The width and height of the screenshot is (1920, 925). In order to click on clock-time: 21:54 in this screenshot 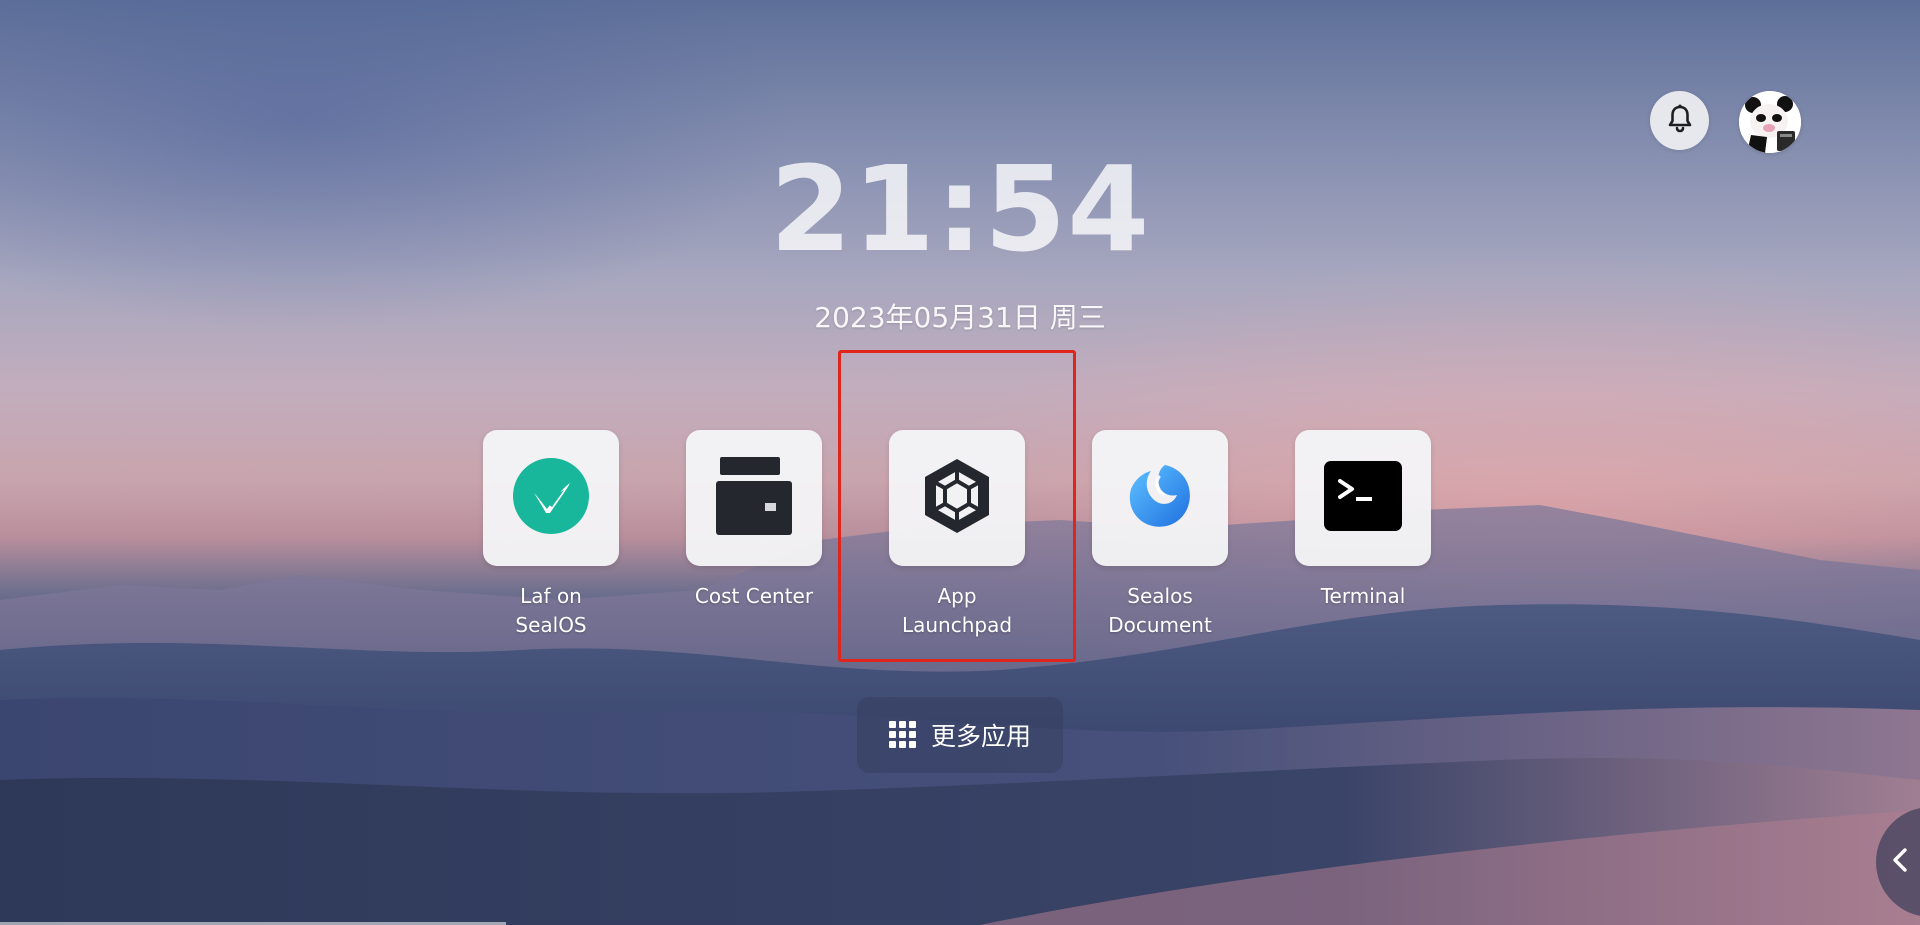, I will do `click(960, 209)`.